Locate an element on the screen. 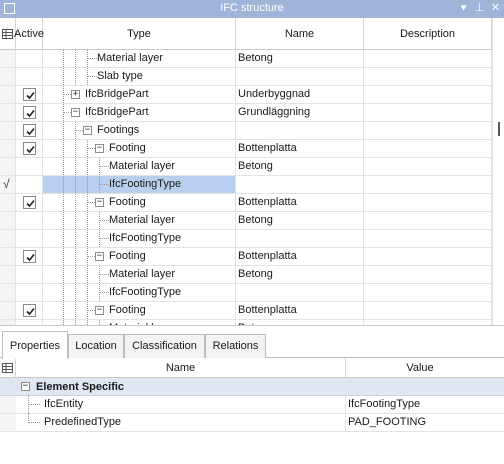 The height and width of the screenshot is (464, 504). type-cell: − Footings is located at coordinates (139, 130).